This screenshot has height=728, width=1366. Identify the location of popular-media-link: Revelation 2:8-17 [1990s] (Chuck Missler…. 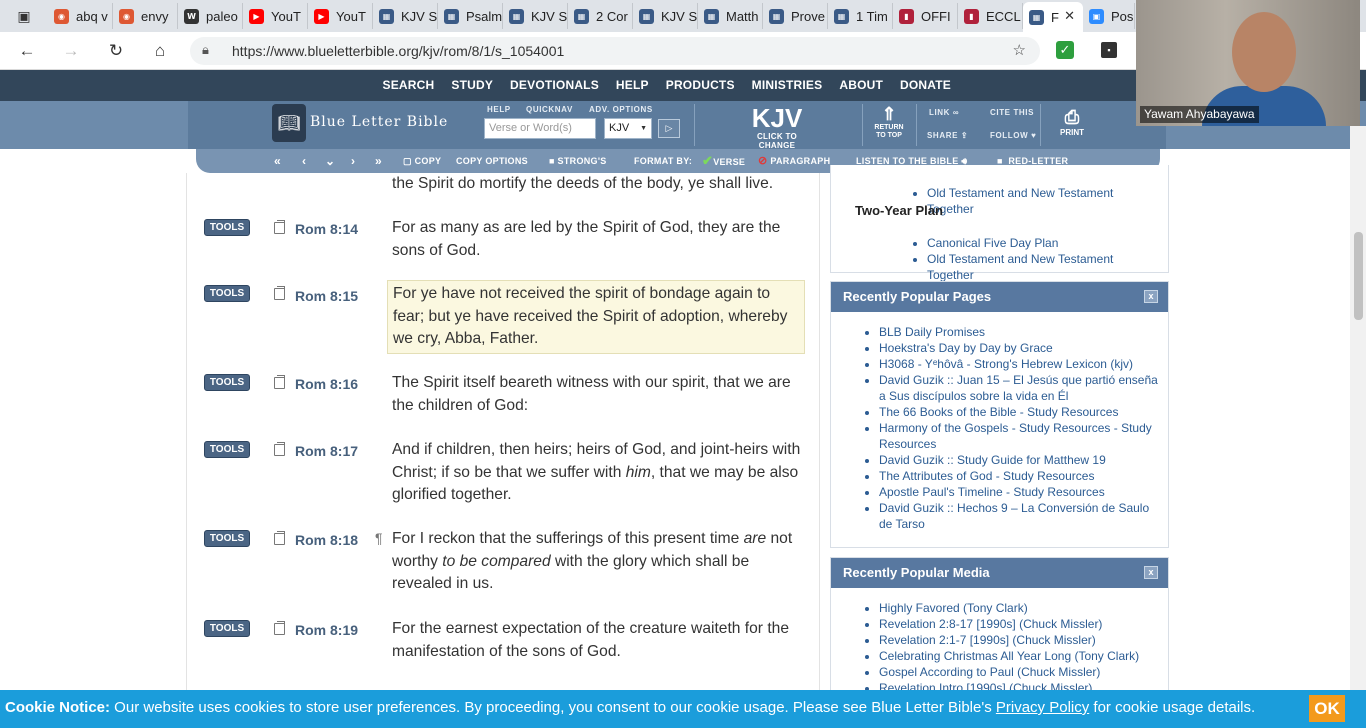
(1018, 624).